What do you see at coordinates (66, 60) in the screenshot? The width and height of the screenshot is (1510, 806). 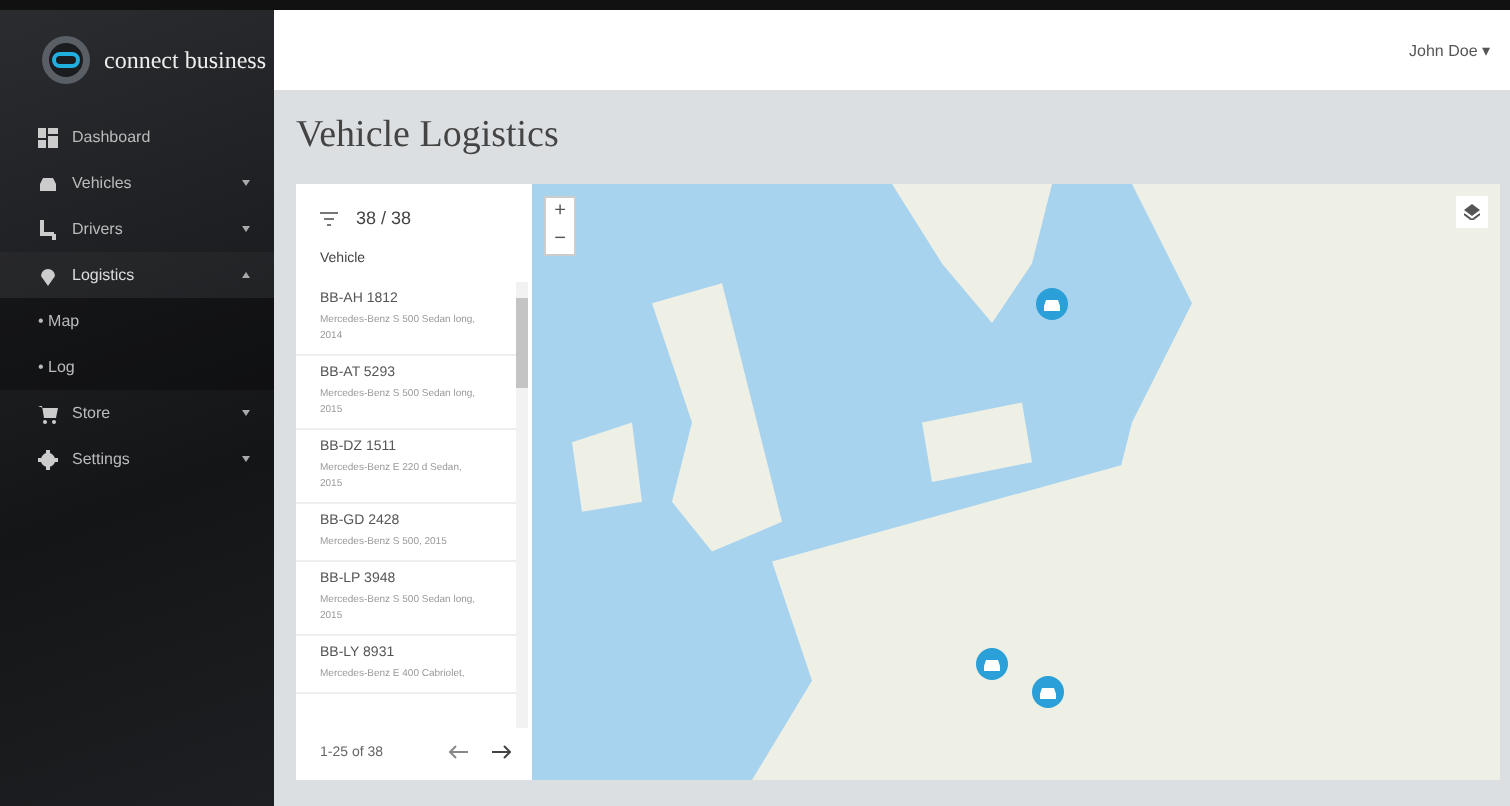 I see `logo-icon` at bounding box center [66, 60].